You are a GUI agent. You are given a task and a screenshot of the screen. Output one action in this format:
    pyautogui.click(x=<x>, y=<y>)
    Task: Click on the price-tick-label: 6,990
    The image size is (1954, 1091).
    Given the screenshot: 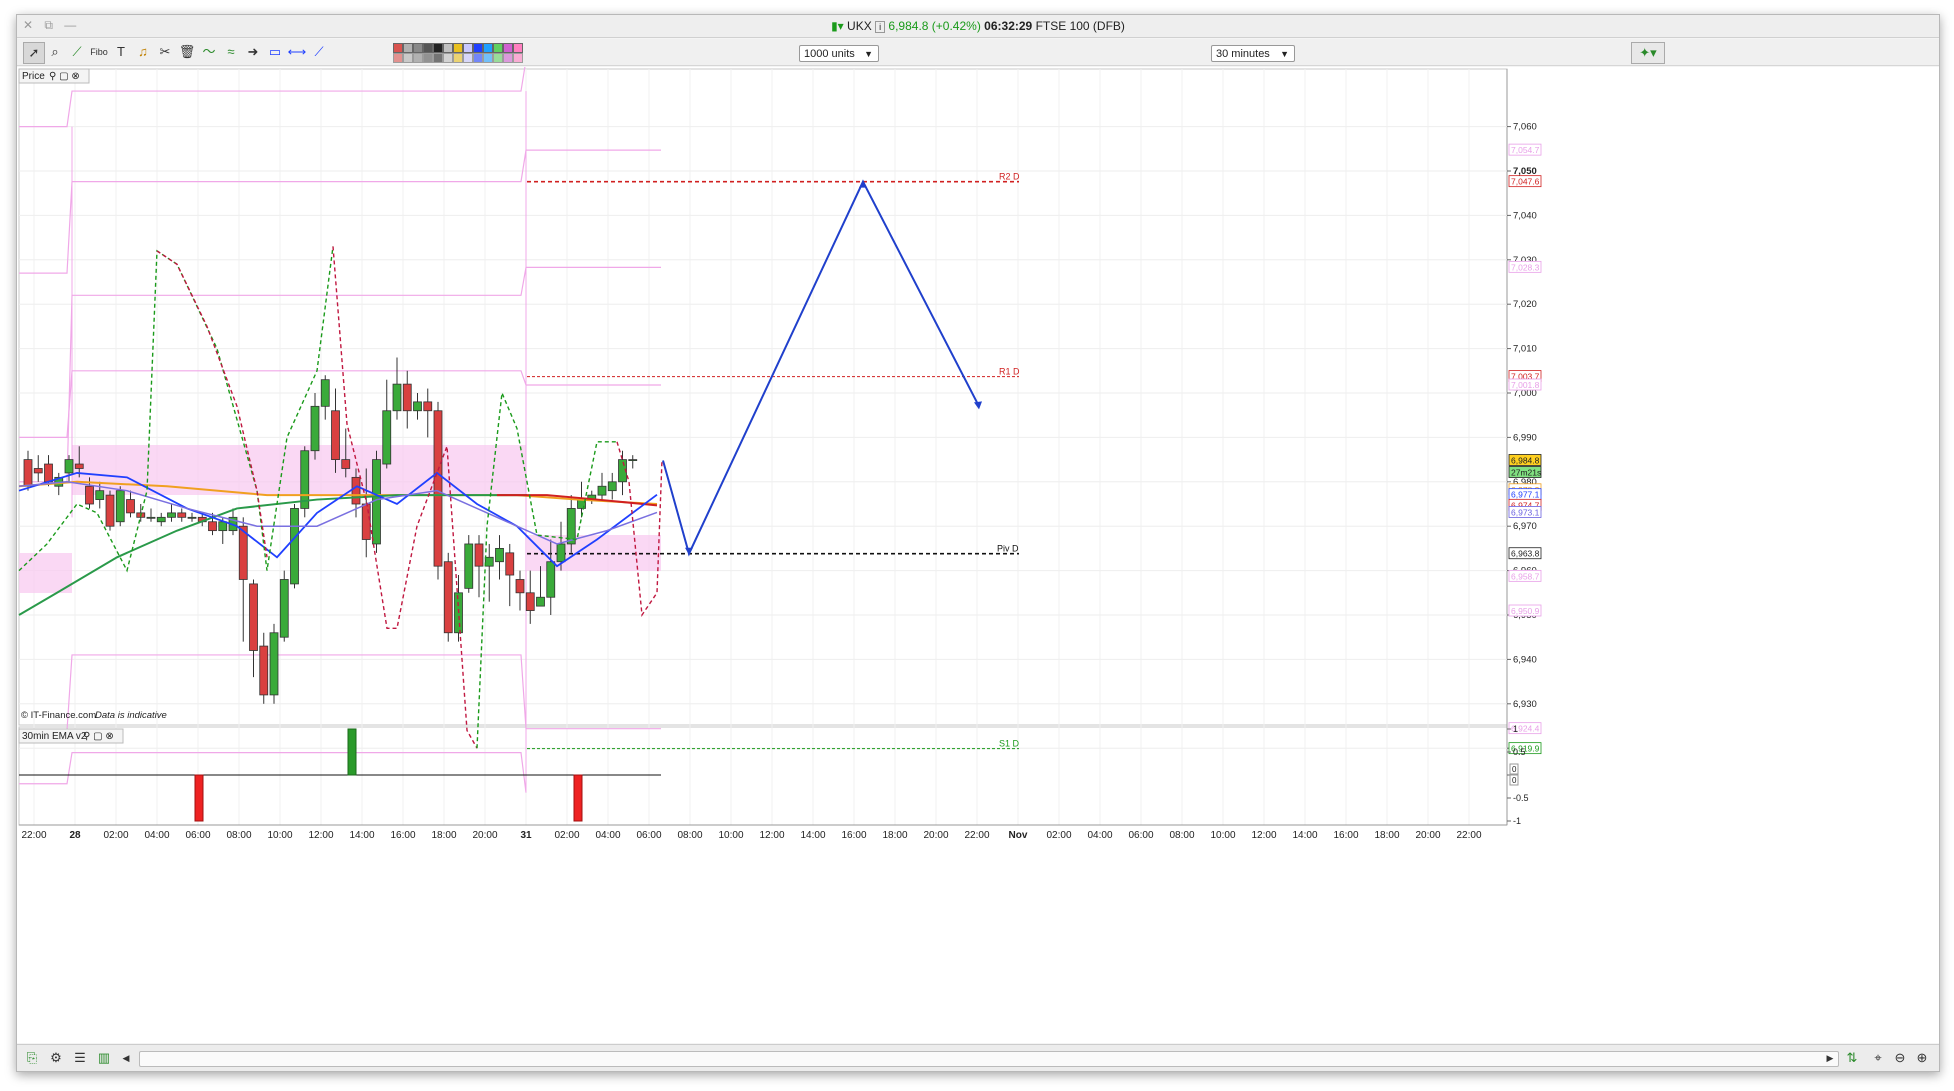 What is the action you would take?
    pyautogui.click(x=1525, y=437)
    